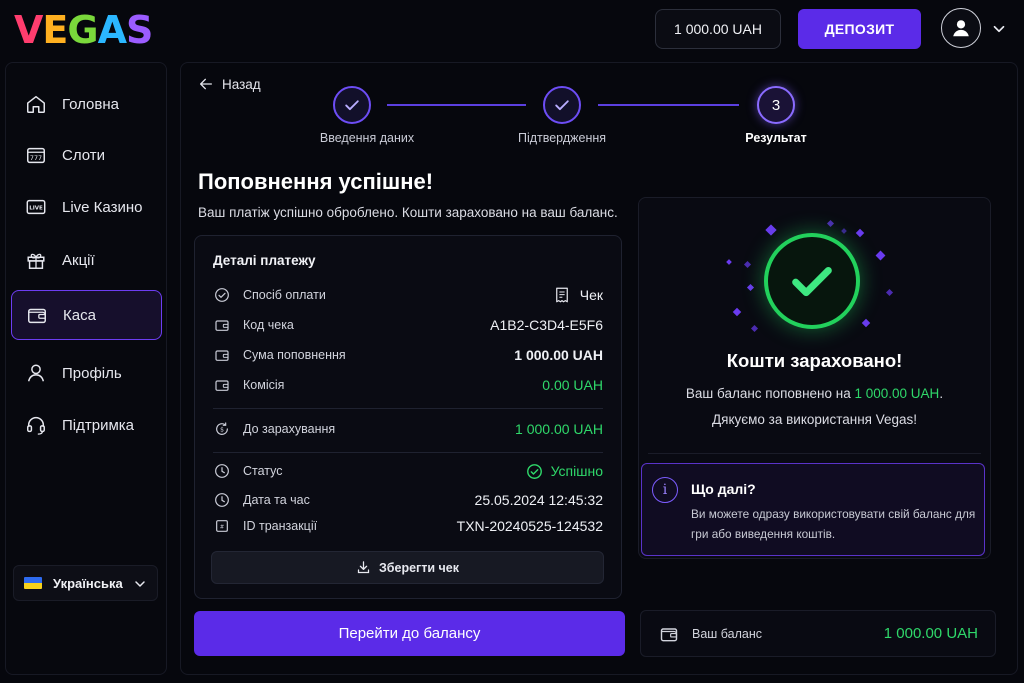 The height and width of the screenshot is (683, 1024). What do you see at coordinates (562, 138) in the screenshot?
I see `step-2-label: Підтвердження` at bounding box center [562, 138].